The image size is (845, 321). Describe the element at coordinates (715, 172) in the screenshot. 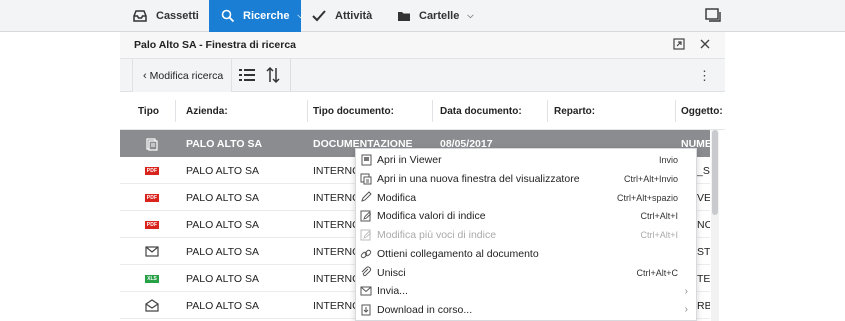

I see `scrollbar-thumb` at that location.